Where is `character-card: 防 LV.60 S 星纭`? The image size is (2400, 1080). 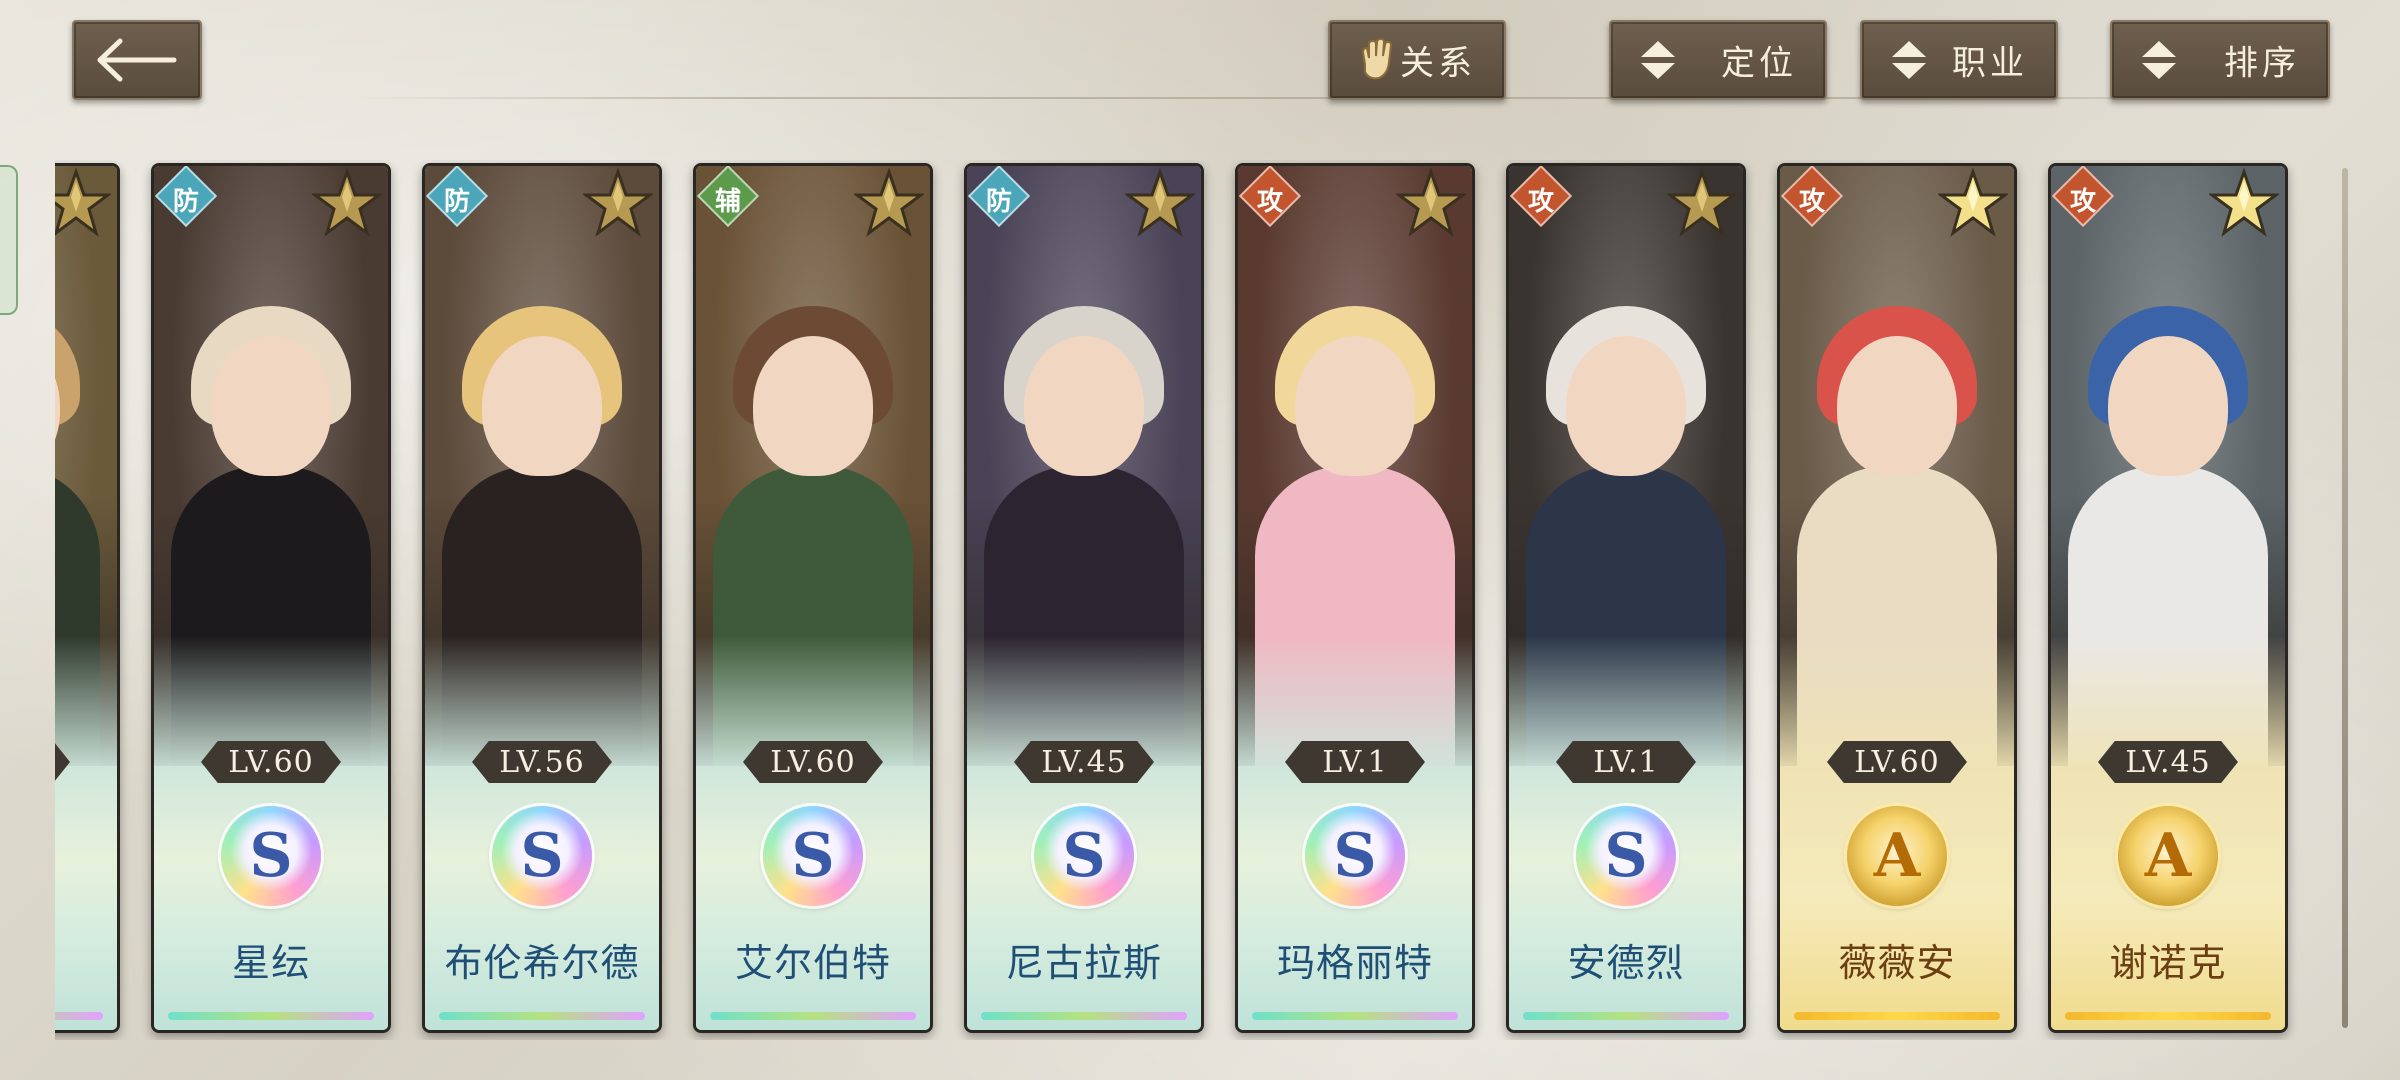 character-card: 防 LV.60 S 星纭 is located at coordinates (271, 598).